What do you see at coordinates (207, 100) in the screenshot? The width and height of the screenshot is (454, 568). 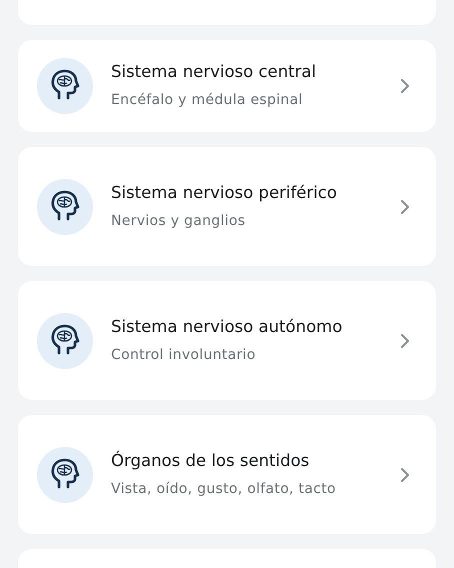 I see `item-subtitle: Encéfalo y médula espinal` at bounding box center [207, 100].